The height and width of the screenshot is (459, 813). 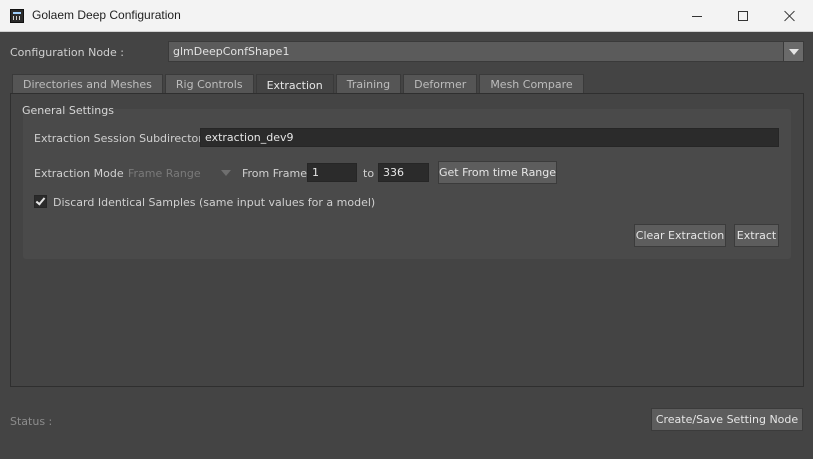 I want to click on from-frame-label: From Frame, so click(x=275, y=173).